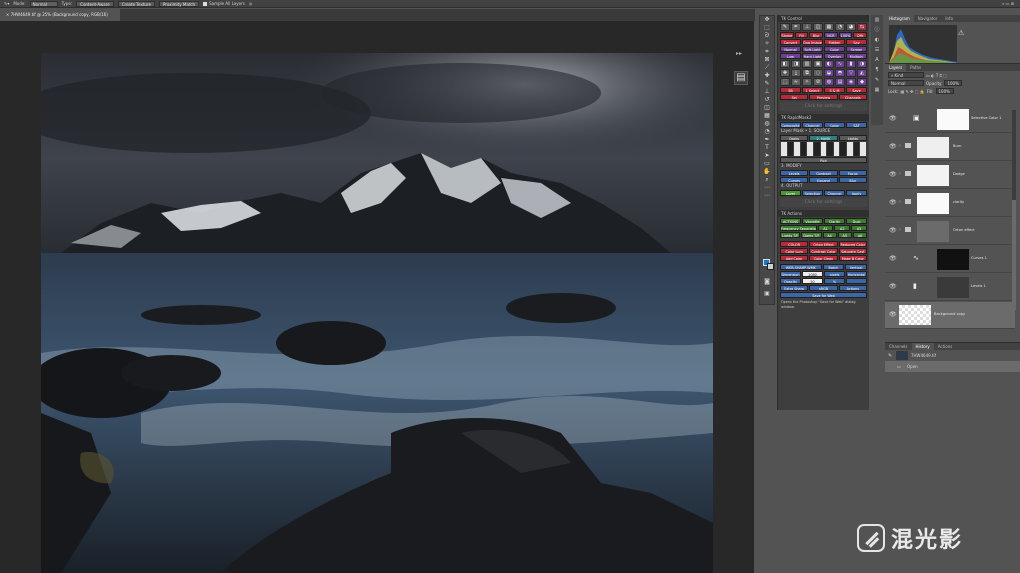 The image size is (1020, 573). I want to click on tk-channel-icon: ▥, so click(807, 64).